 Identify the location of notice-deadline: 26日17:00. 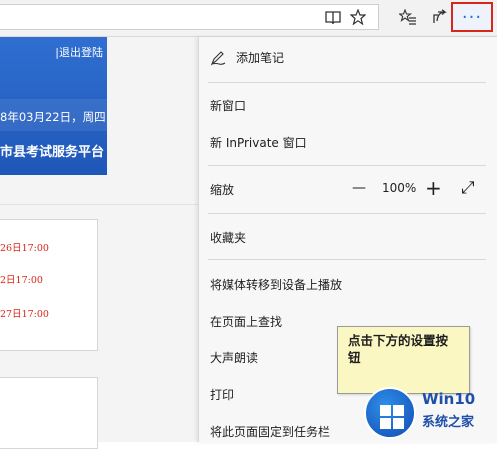
(24, 247).